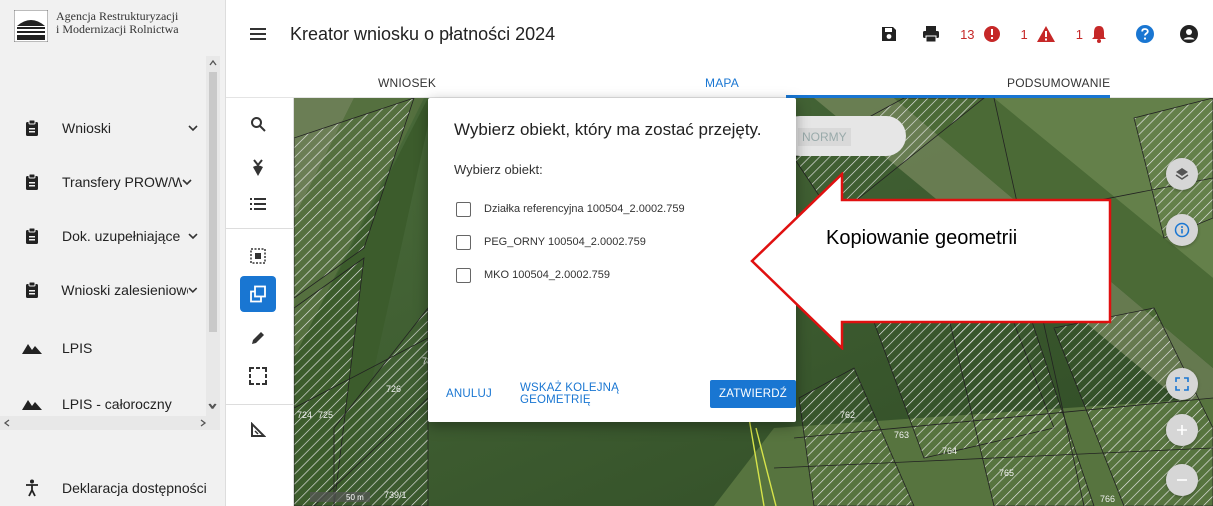 This screenshot has width=1213, height=506. Describe the element at coordinates (889, 34) in the screenshot. I see `save-icon` at that location.